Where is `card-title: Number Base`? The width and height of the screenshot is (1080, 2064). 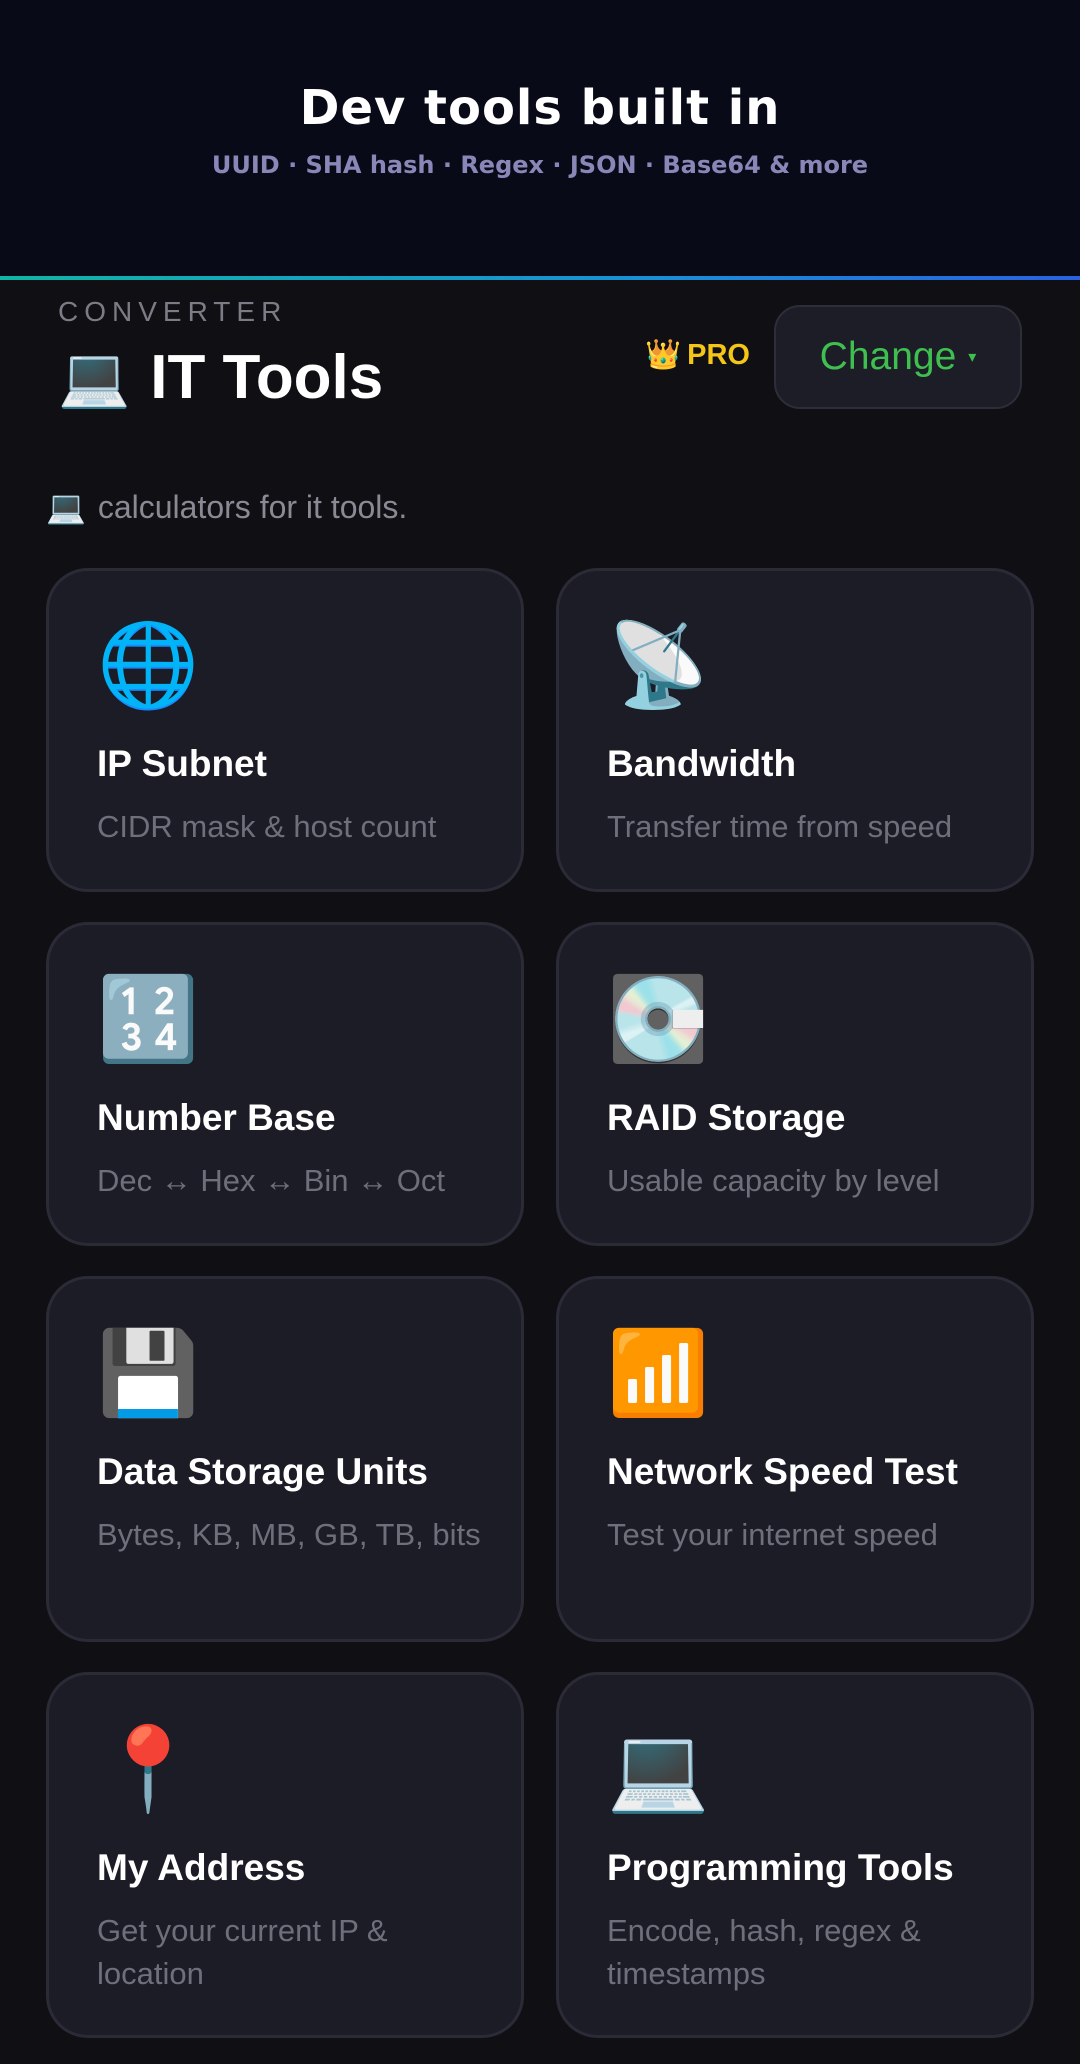 card-title: Number Base is located at coordinates (216, 1117).